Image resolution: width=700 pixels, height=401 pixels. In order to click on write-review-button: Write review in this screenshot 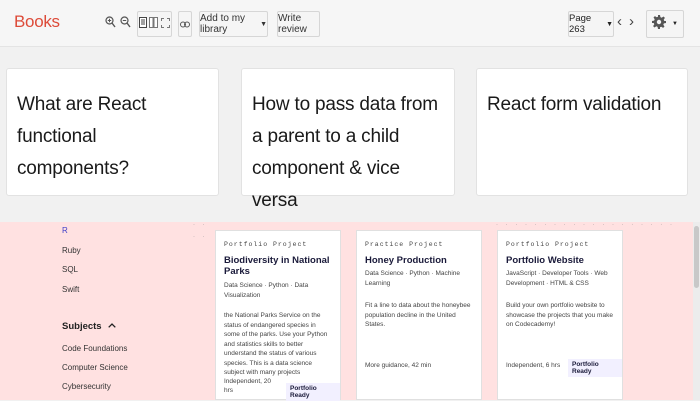, I will do `click(298, 24)`.